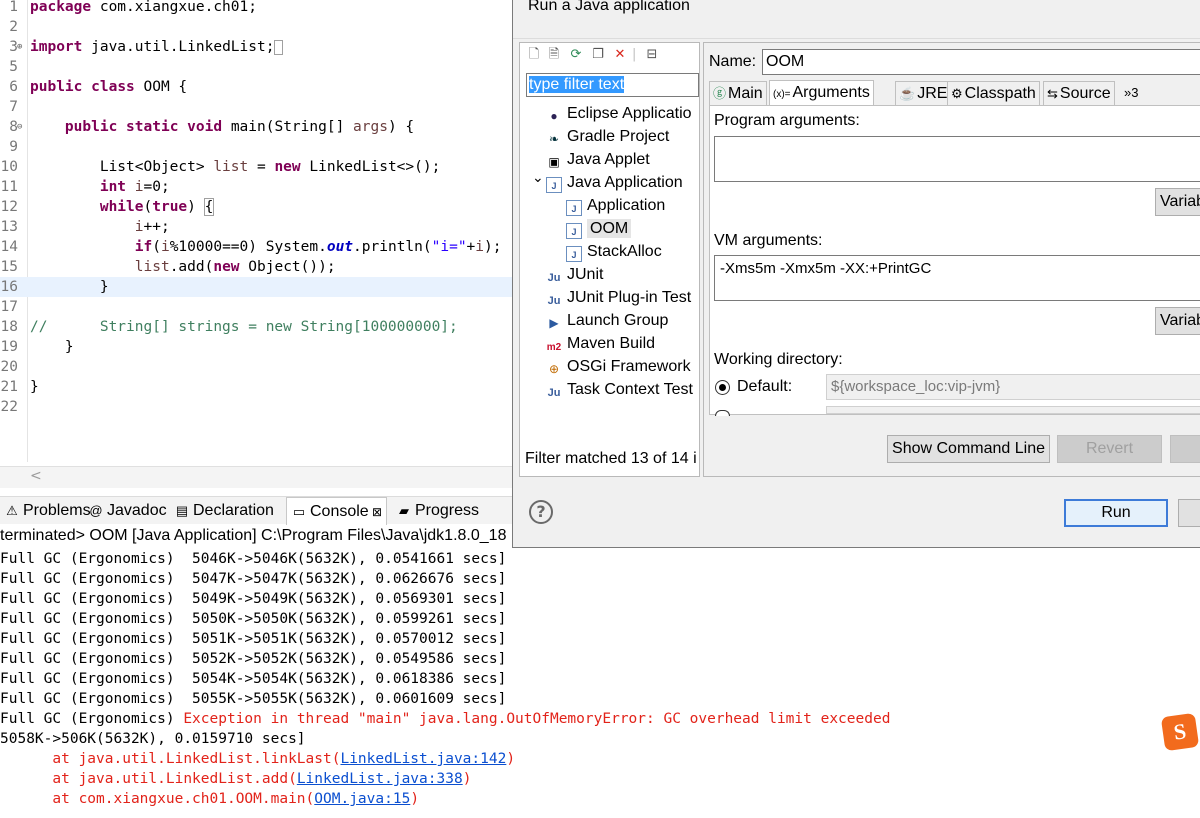  I want to click on code-line: 6 public class OOM {, so click(256, 87).